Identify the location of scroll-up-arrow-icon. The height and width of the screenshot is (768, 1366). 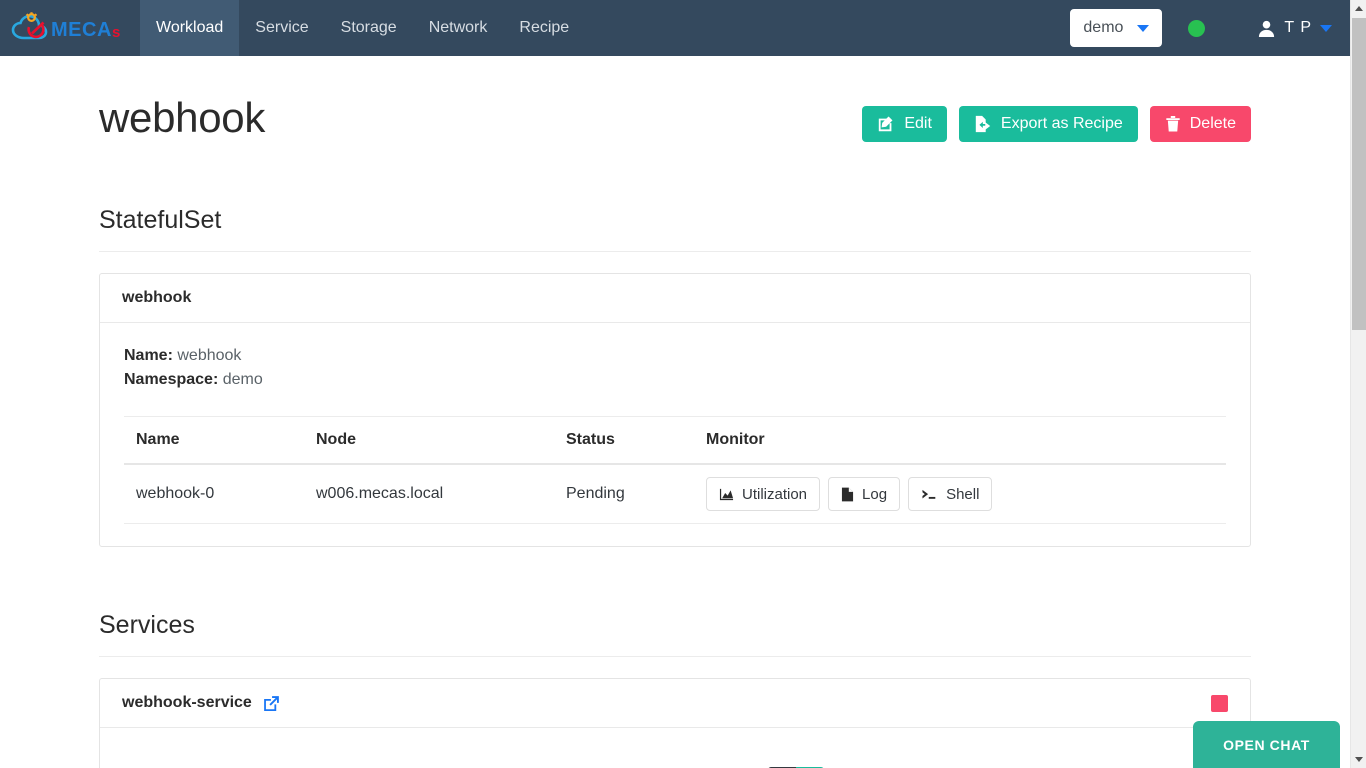
(1358, 8).